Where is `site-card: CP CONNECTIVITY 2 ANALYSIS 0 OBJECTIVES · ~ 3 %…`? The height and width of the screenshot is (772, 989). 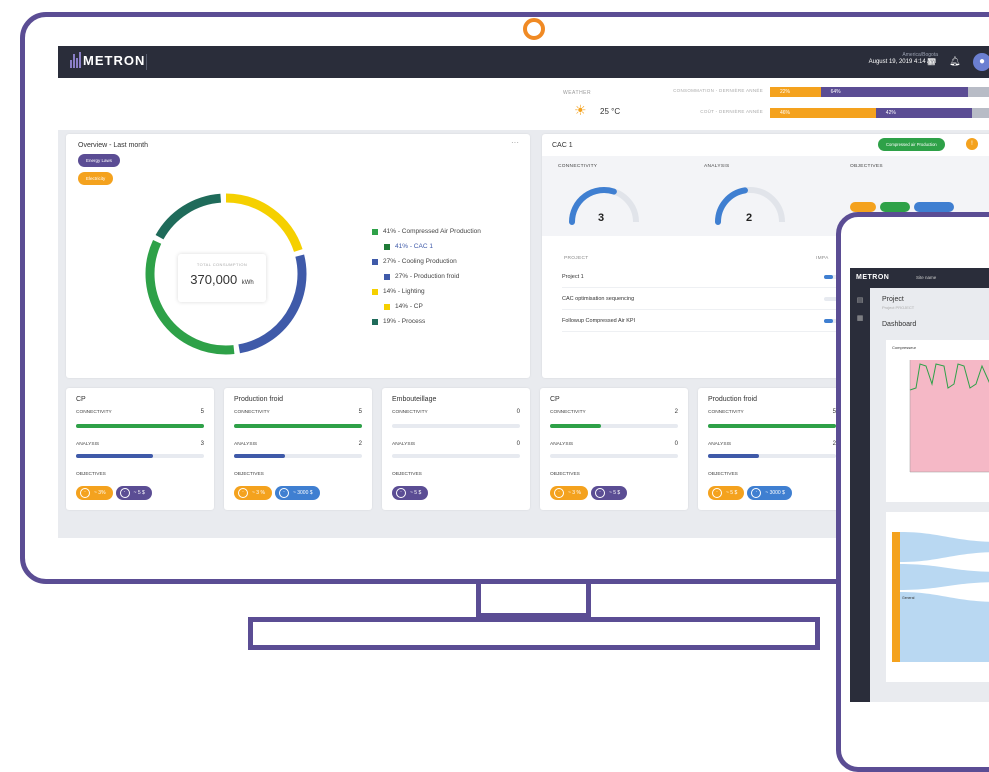
site-card: CP CONNECTIVITY 2 ANALYSIS 0 OBJECTIVES · ~ 3 %… is located at coordinates (614, 449).